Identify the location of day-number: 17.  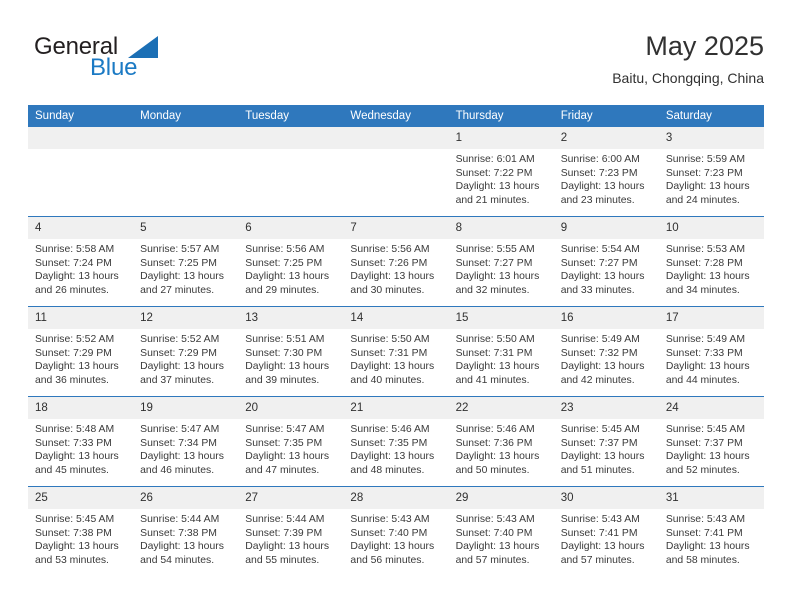
(711, 318).